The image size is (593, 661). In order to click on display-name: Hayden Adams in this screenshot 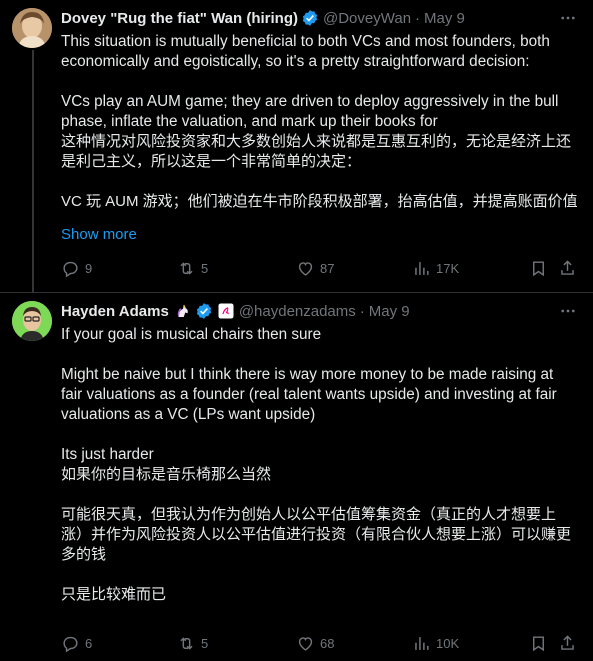, I will do `click(115, 311)`.